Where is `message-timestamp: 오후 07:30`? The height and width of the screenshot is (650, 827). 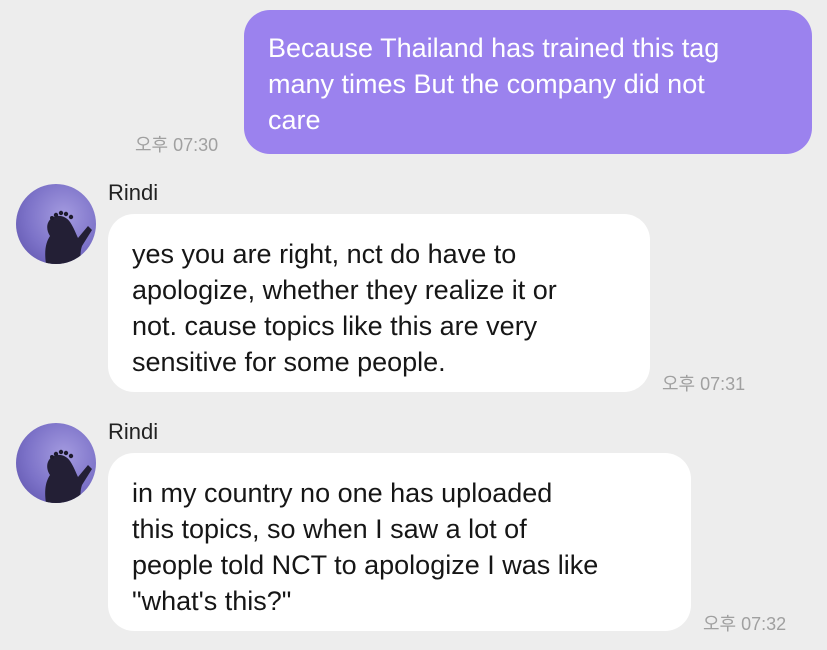 message-timestamp: 오후 07:30 is located at coordinates (177, 145).